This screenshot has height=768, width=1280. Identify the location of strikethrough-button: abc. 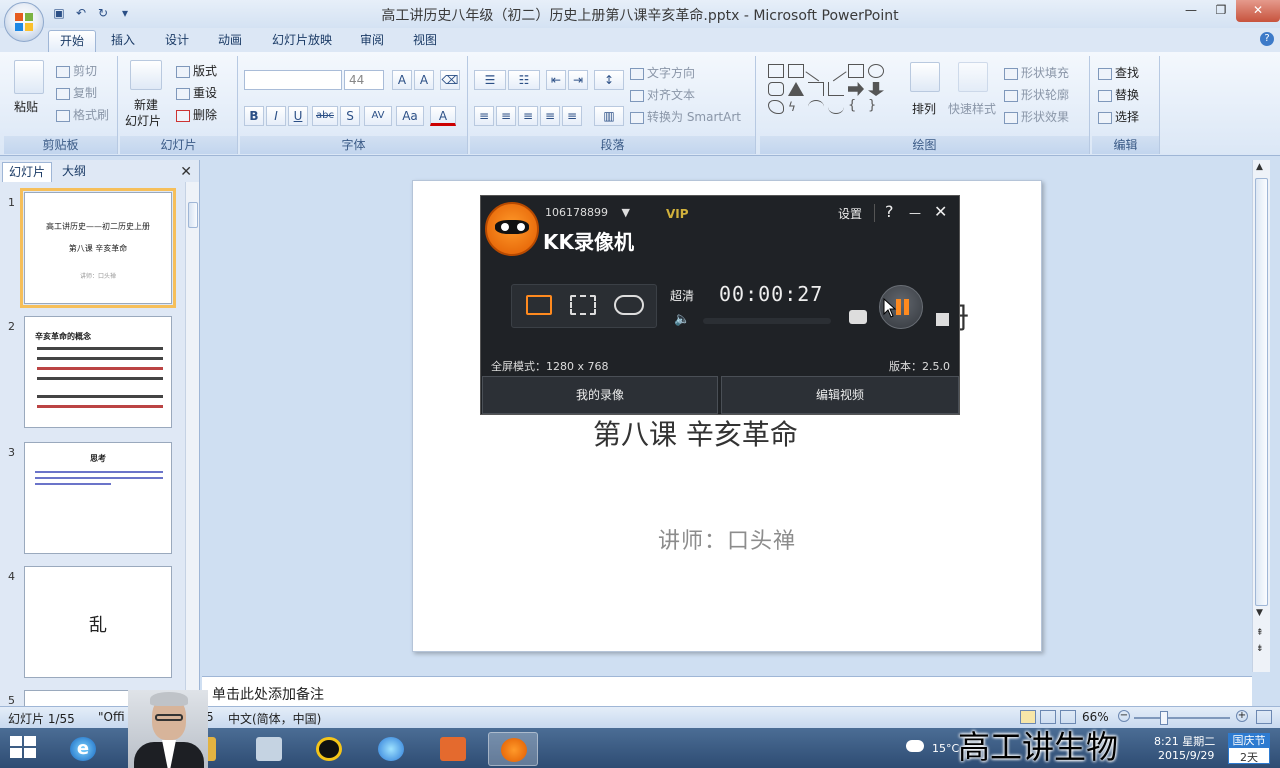
(325, 116).